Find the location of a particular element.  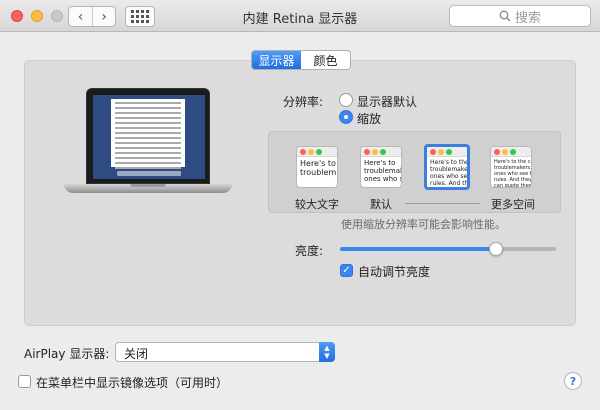

scale-option-default: Here's to troublemak ones who se is located at coordinates (381, 167).